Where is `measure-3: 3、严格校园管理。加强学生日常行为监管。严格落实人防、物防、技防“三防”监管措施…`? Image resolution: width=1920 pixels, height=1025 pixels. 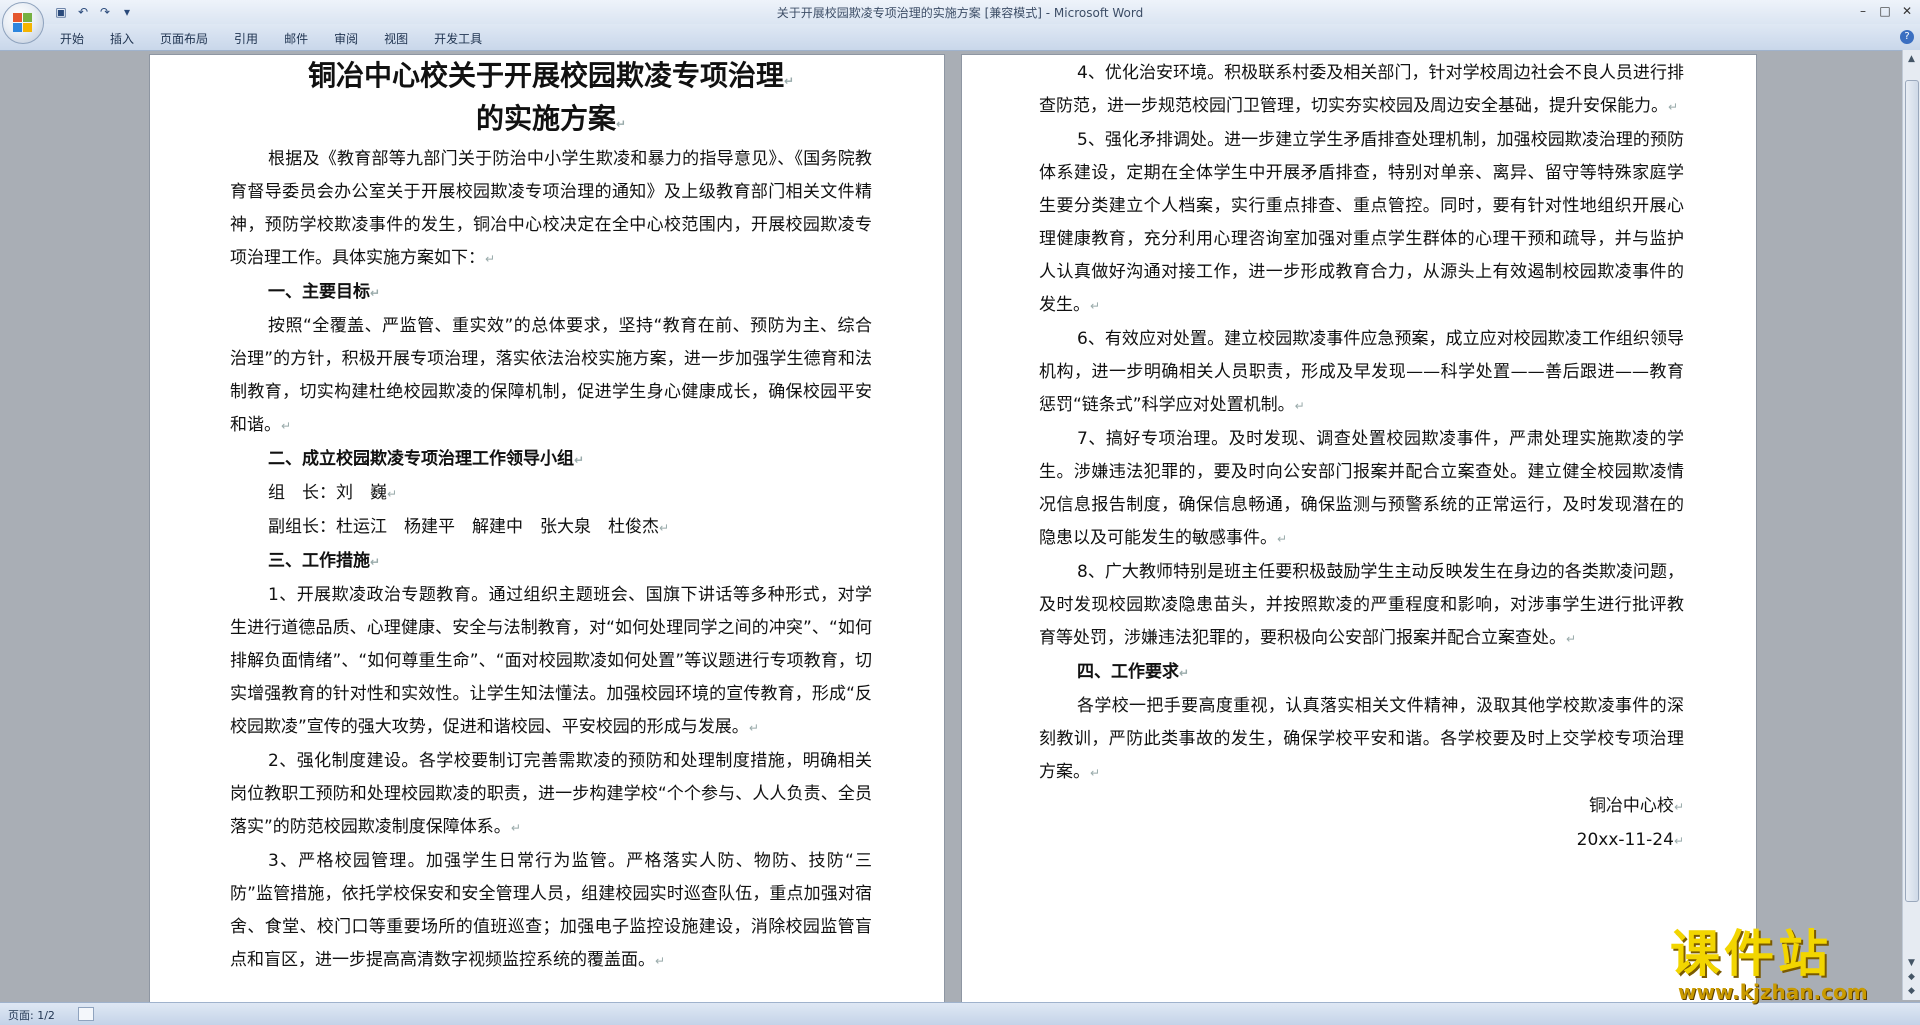
measure-3: 3、严格校园管理。加强学生日常行为监管。严格落实人防、物防、技防“三防”监管措施… is located at coordinates (551, 910).